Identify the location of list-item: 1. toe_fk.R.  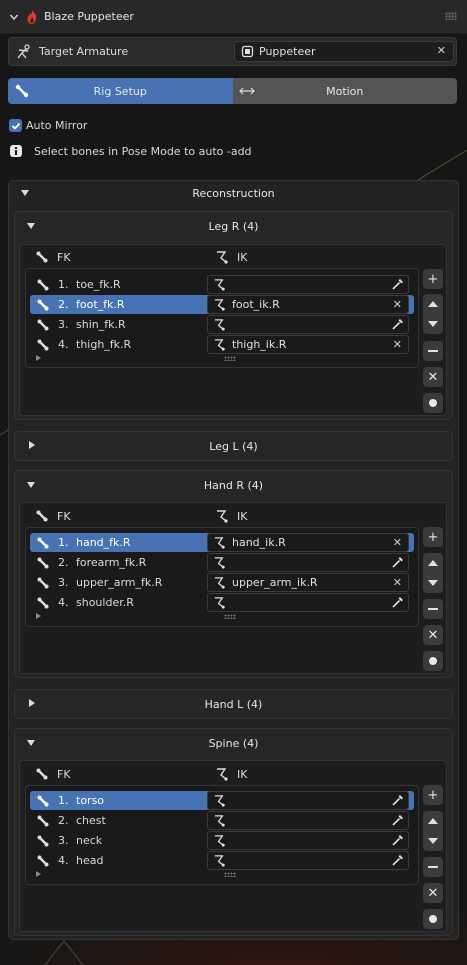
(125, 284).